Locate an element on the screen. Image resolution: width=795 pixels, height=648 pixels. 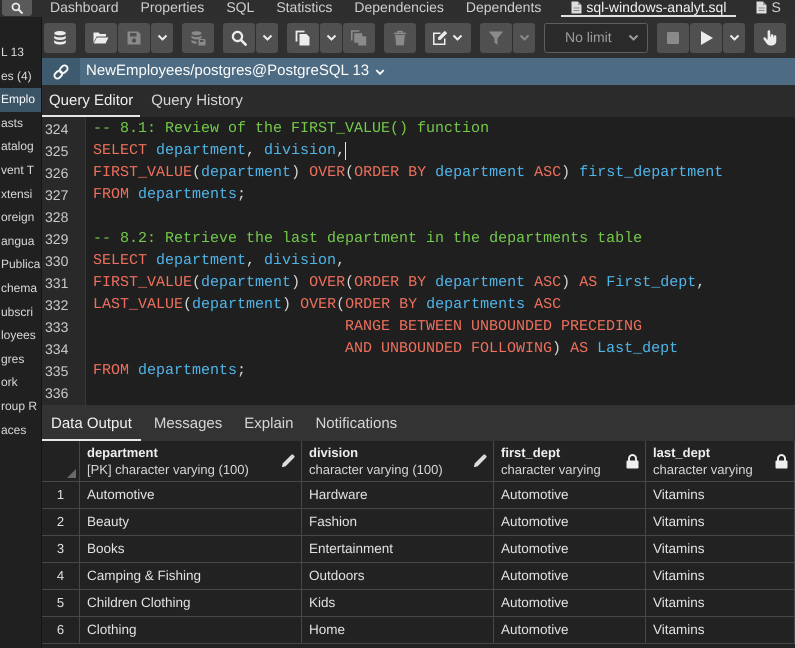
code-line: FROM departments; is located at coordinates (169, 195).